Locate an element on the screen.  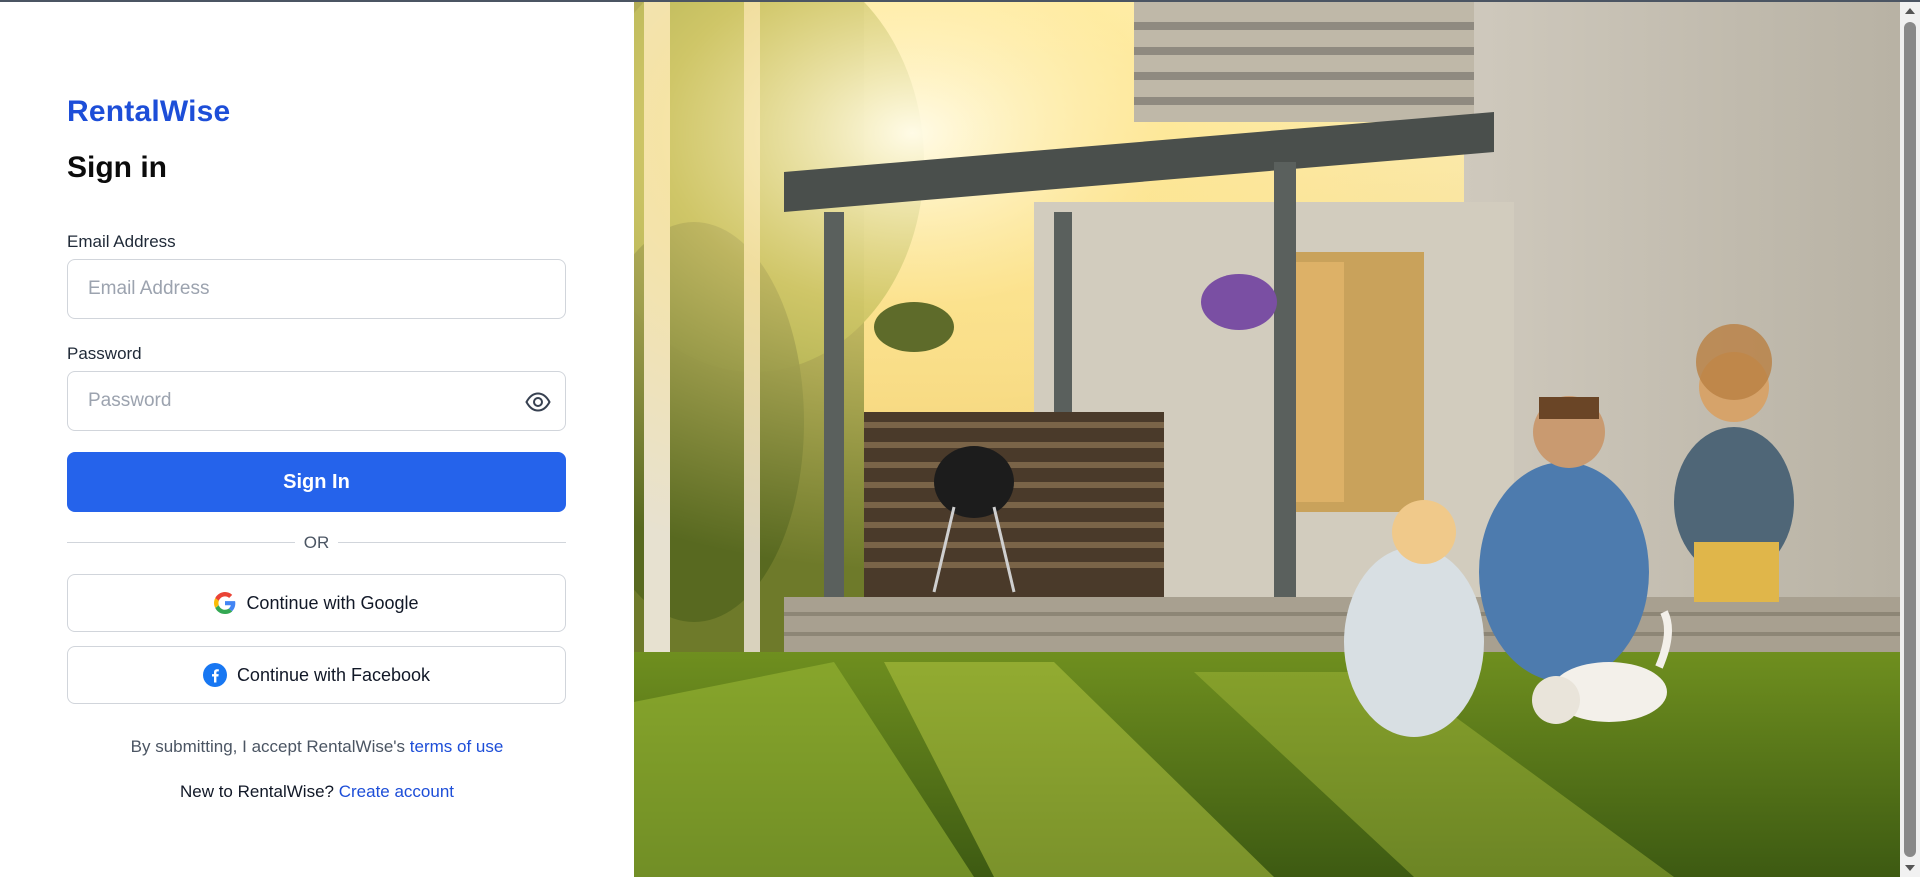
google-sign-in-button: Continue with Google is located at coordinates (316, 603).